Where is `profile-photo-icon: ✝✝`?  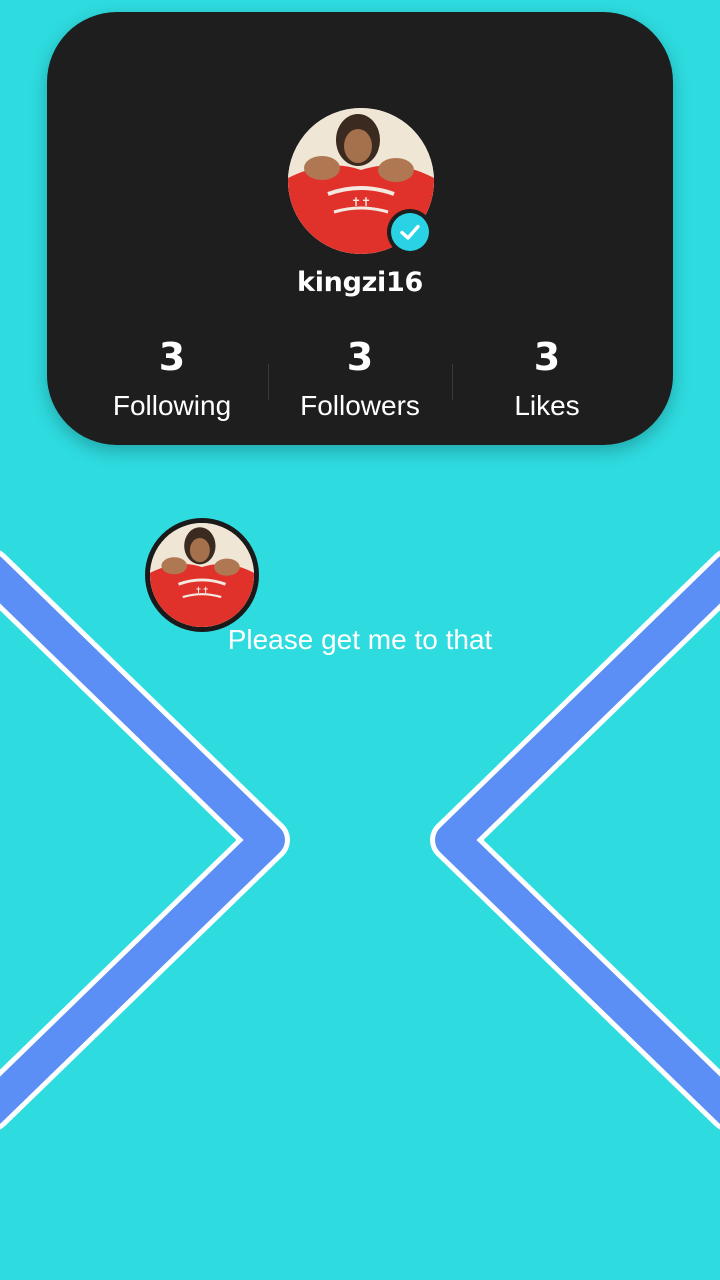 profile-photo-icon: ✝✝ is located at coordinates (202, 575).